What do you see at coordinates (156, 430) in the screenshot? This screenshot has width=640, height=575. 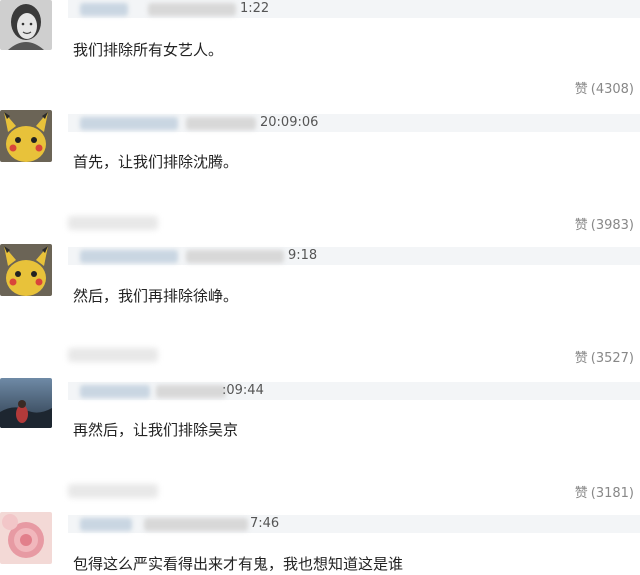 I see `comment-text: 再然后，让我们排除吴京` at bounding box center [156, 430].